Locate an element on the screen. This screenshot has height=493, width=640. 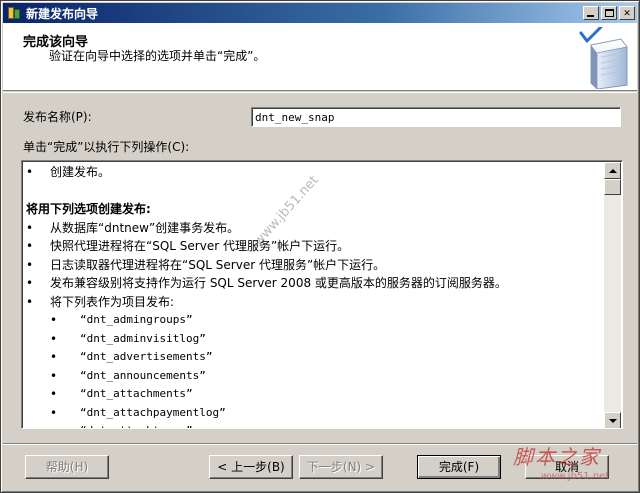
action-line: • 日志读取器代理进程将在“SQL Server 代理服务”帐户下运行。 is located at coordinates (314, 265).